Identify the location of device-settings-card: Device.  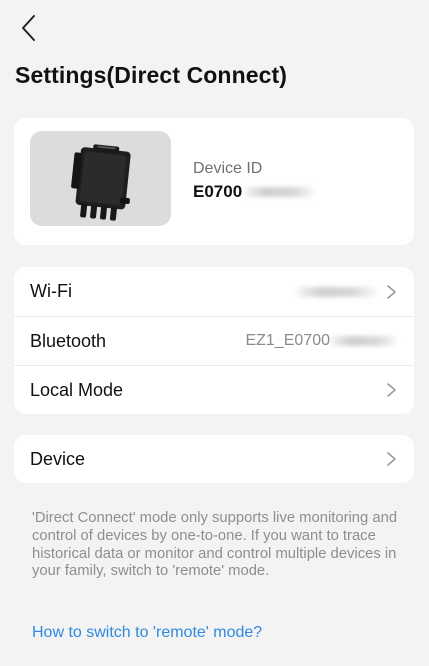
(214, 459).